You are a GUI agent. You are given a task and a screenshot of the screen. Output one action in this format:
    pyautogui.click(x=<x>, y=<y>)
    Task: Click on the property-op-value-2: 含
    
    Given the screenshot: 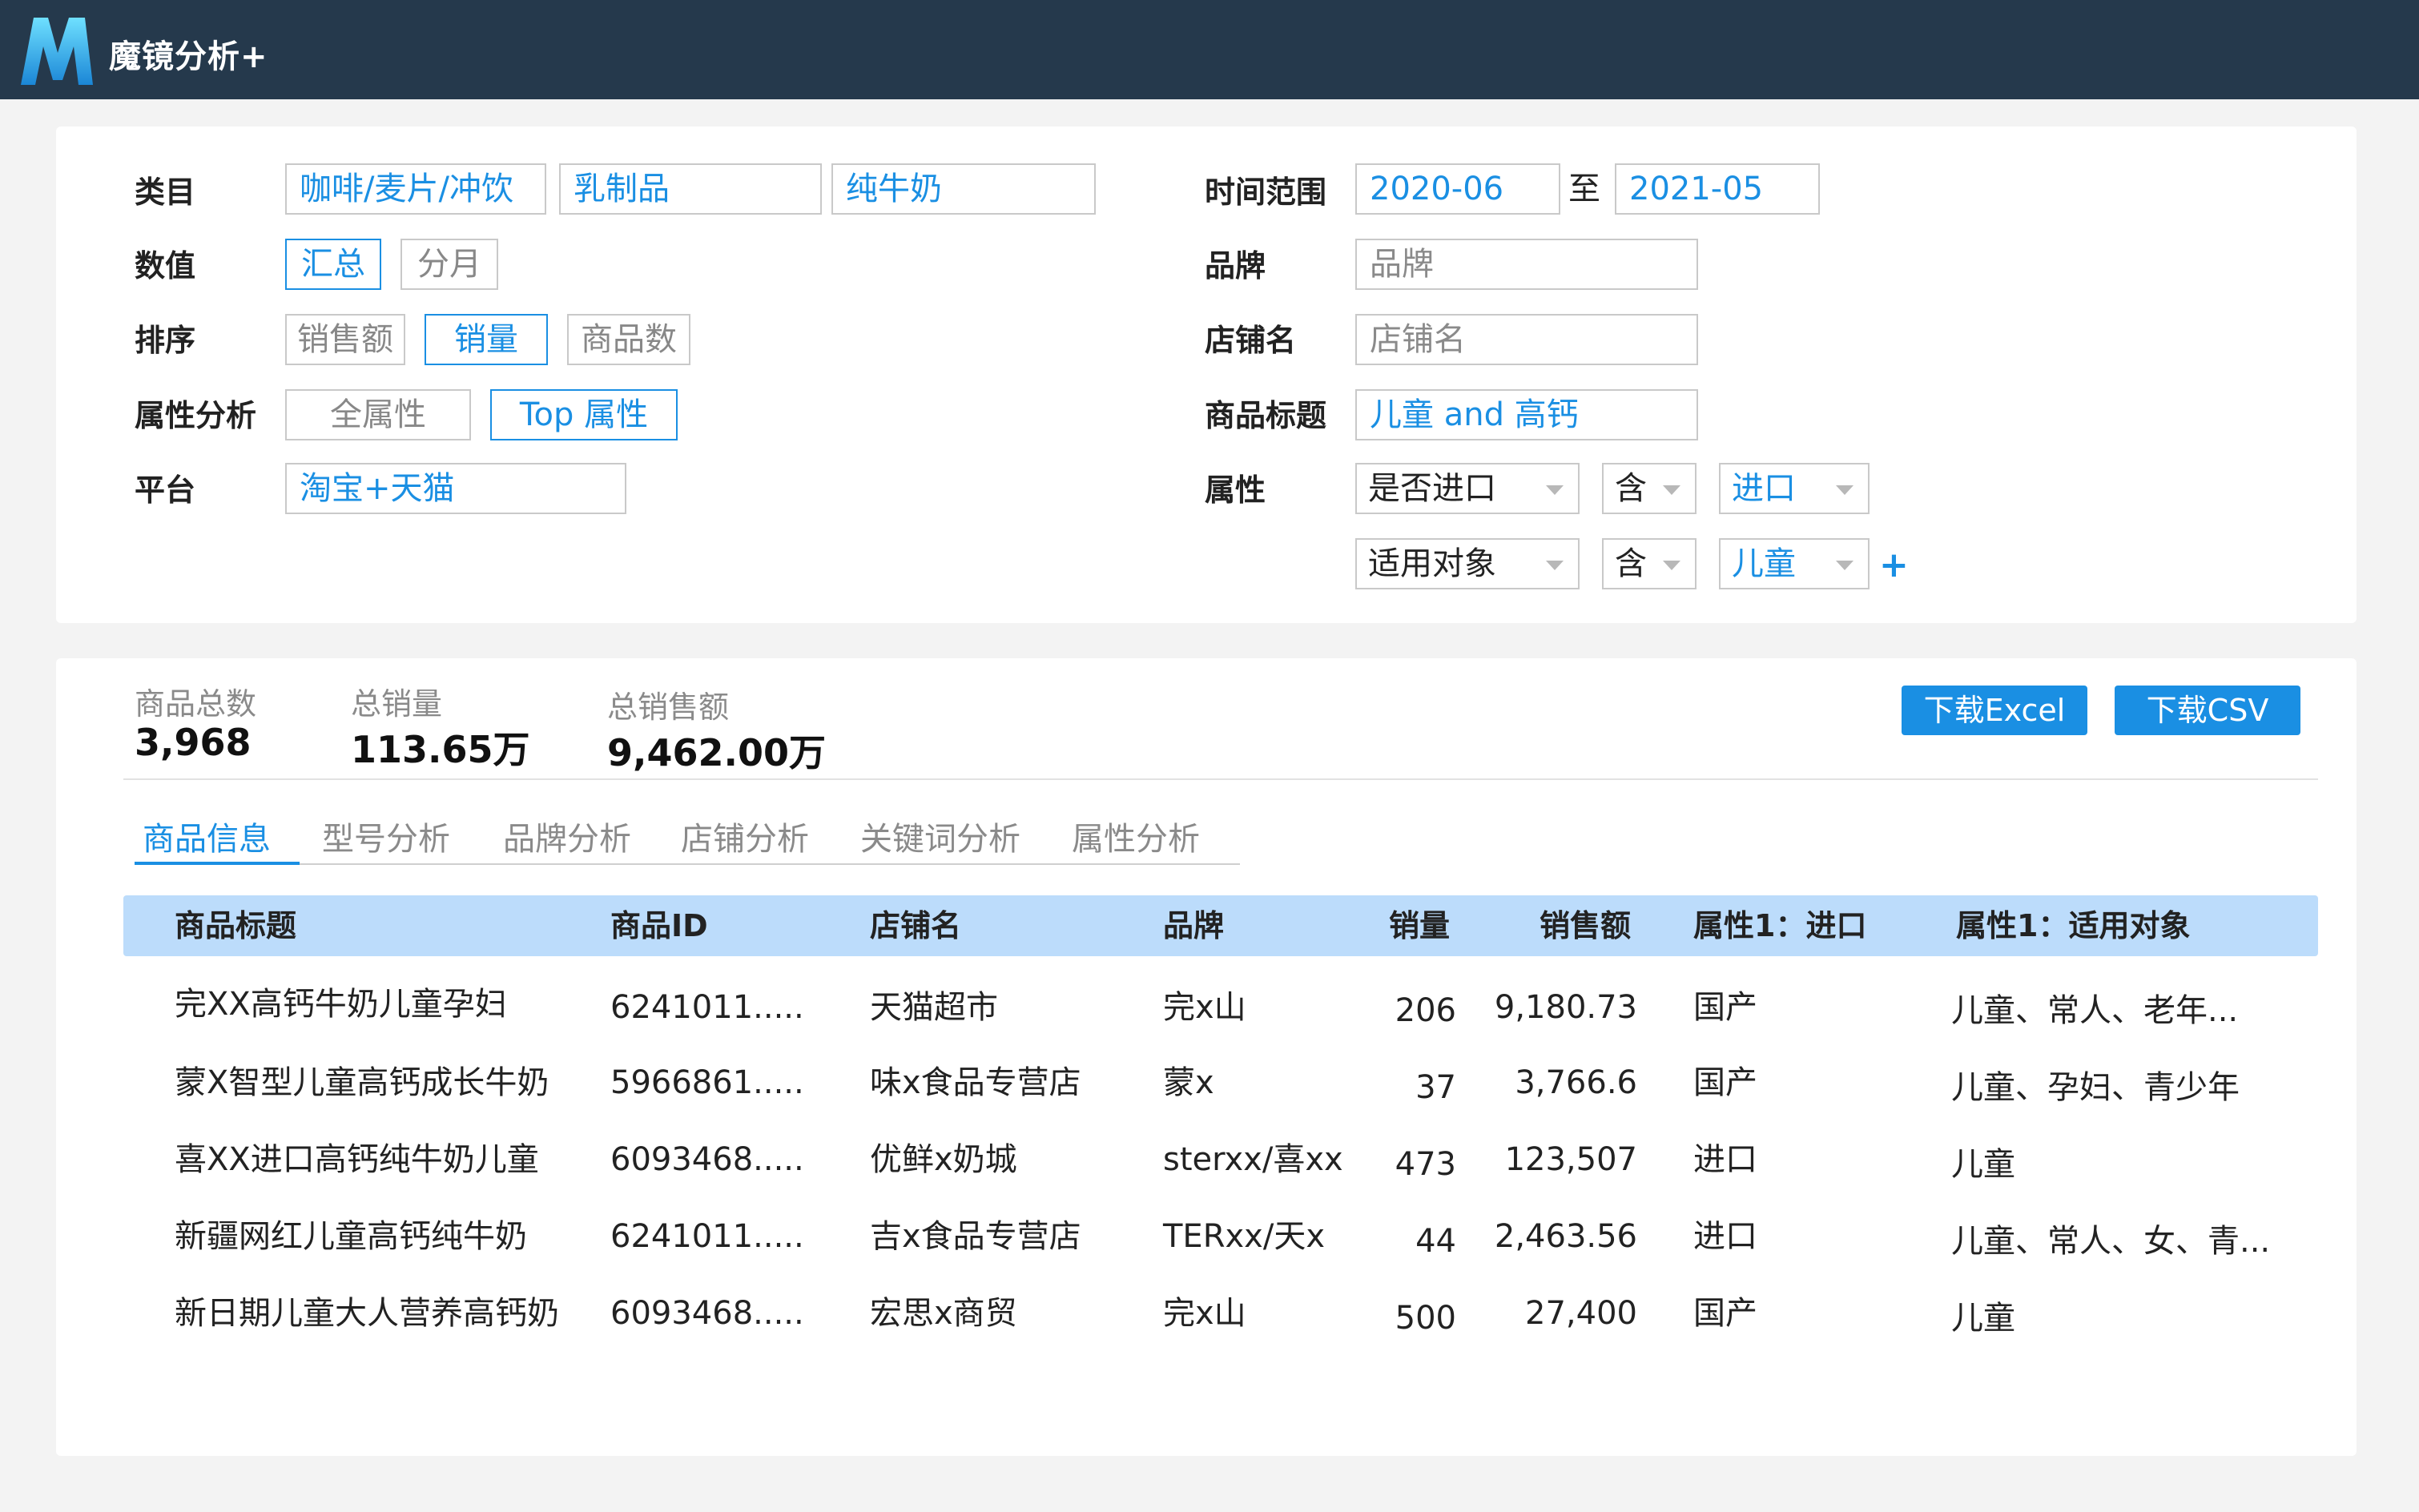 What is the action you would take?
    pyautogui.click(x=1631, y=563)
    